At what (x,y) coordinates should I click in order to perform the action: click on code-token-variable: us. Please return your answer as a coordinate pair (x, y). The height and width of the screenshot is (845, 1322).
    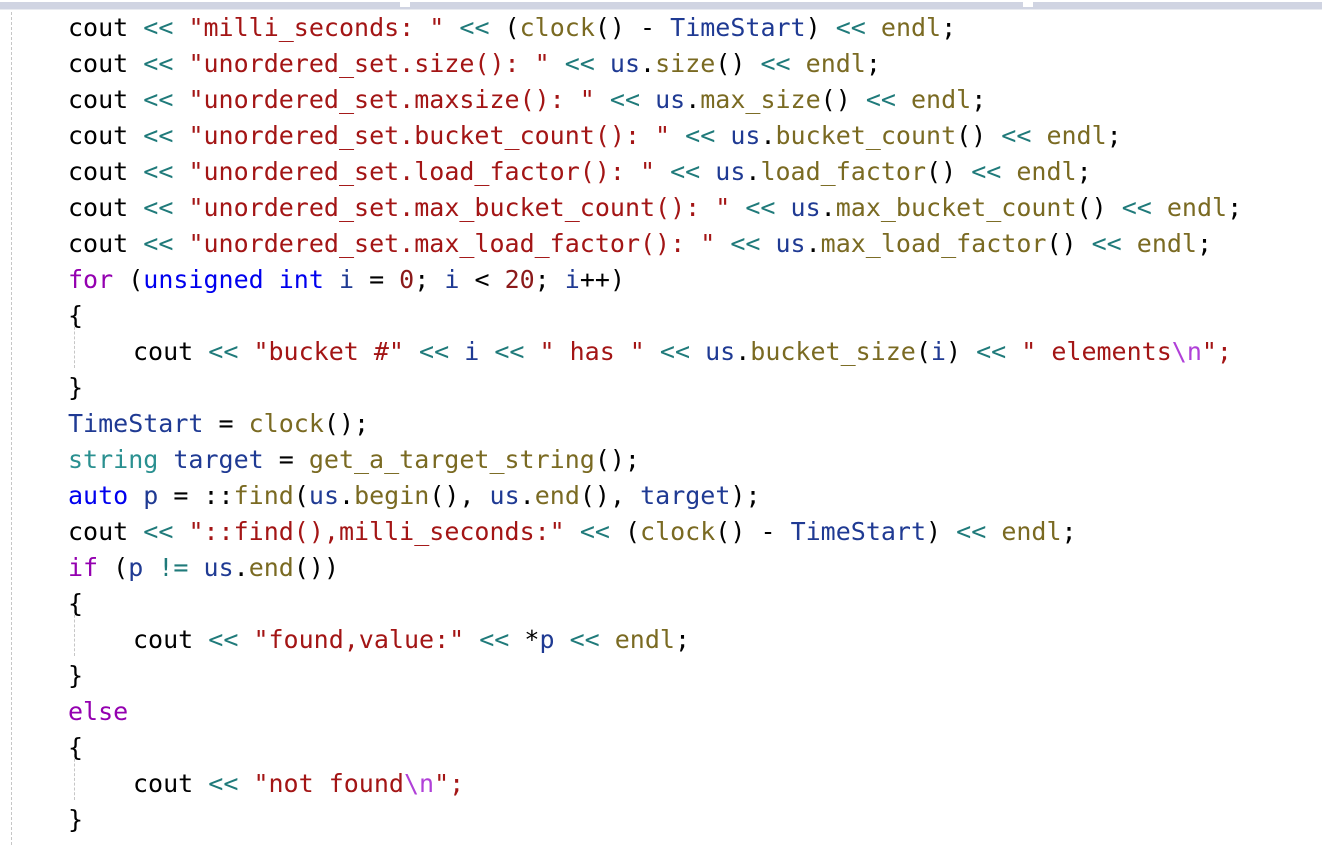
    Looking at the image, I should click on (730, 171).